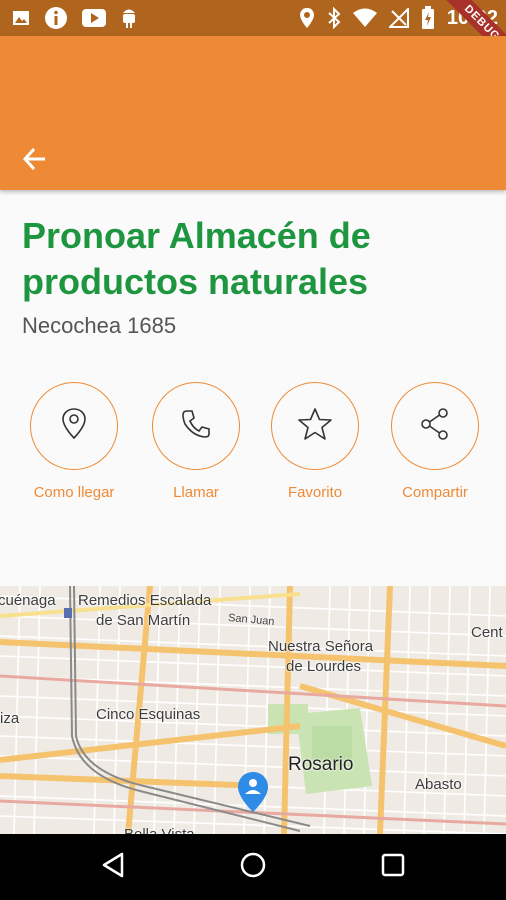  Describe the element at coordinates (21, 18) in the screenshot. I see `image-icon` at that location.